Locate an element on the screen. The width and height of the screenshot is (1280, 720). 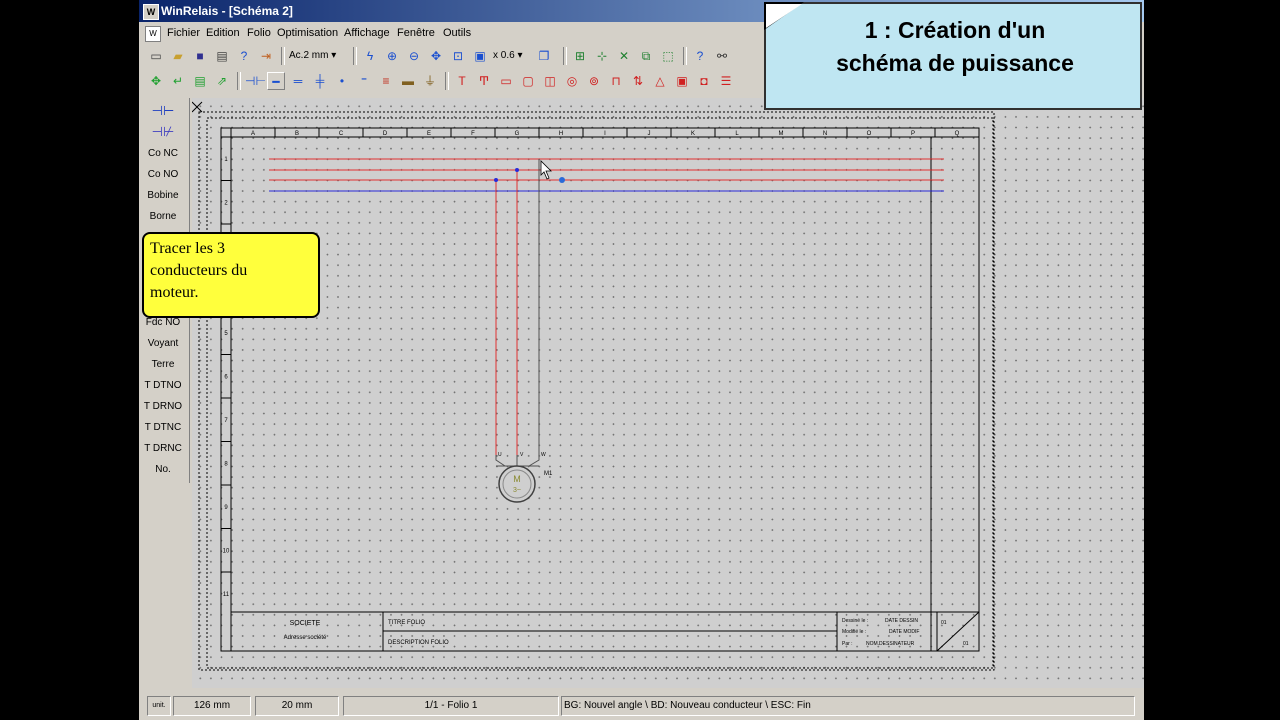
palette-t-dtno: T DTNO is located at coordinates (163, 386).